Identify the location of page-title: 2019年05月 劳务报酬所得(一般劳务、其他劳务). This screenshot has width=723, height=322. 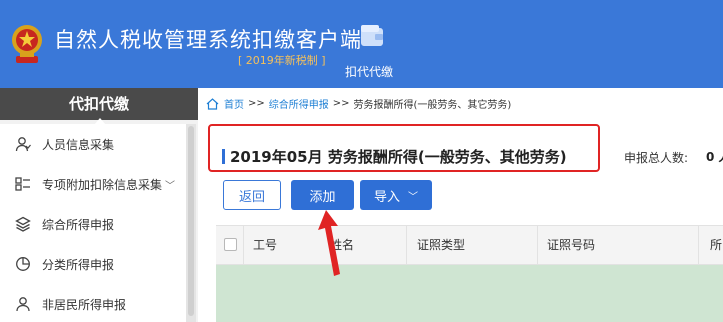
(398, 157).